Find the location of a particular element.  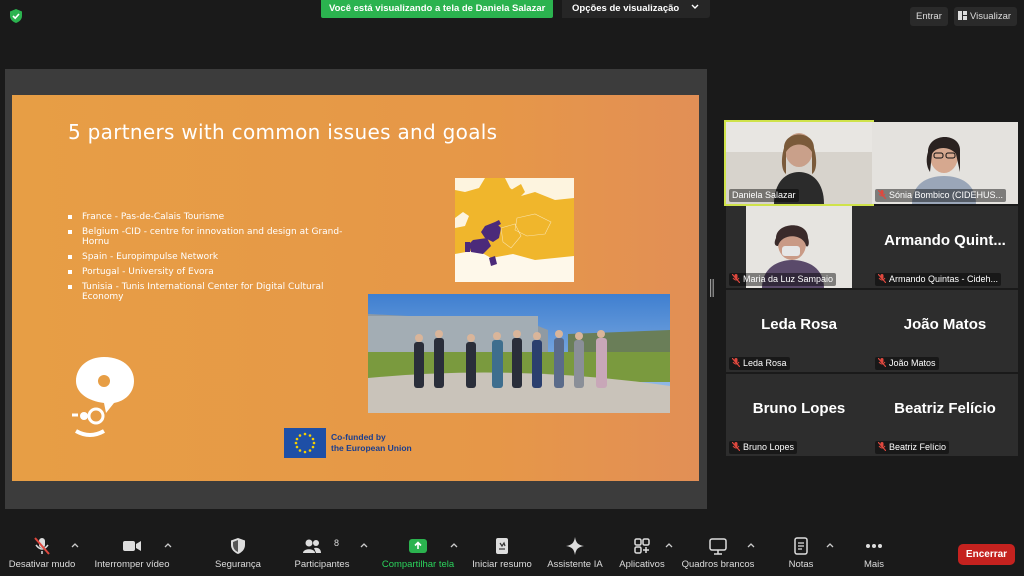

whiteboards-label: Quadros brancos is located at coordinates (718, 564).